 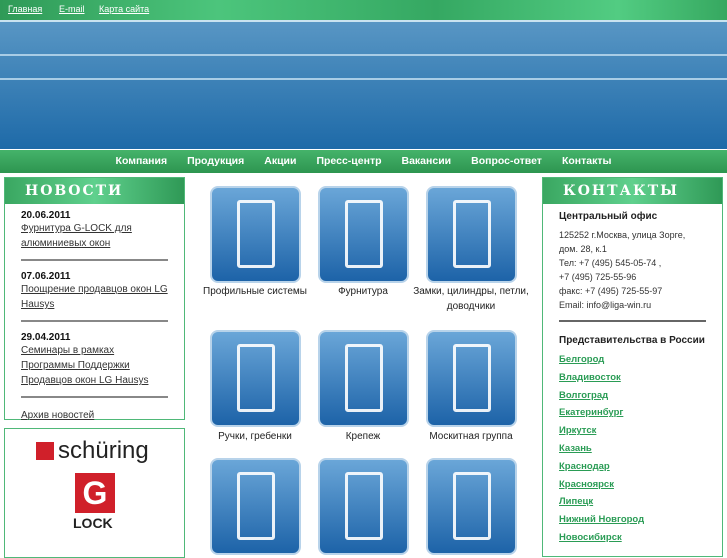 What do you see at coordinates (94, 297) in the screenshot?
I see `news-link: Поощрение продавцов окон LG Hausys` at bounding box center [94, 297].